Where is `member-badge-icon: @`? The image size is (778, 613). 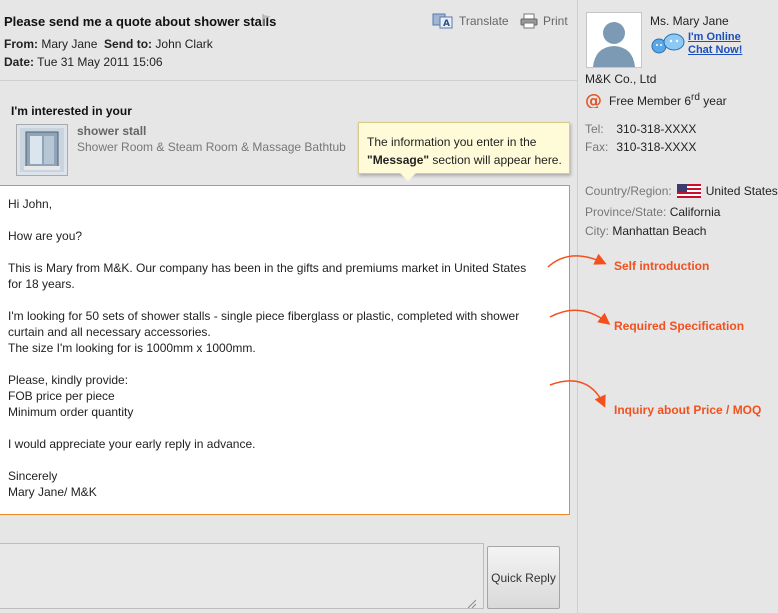
member-badge-icon: @ is located at coordinates (593, 99).